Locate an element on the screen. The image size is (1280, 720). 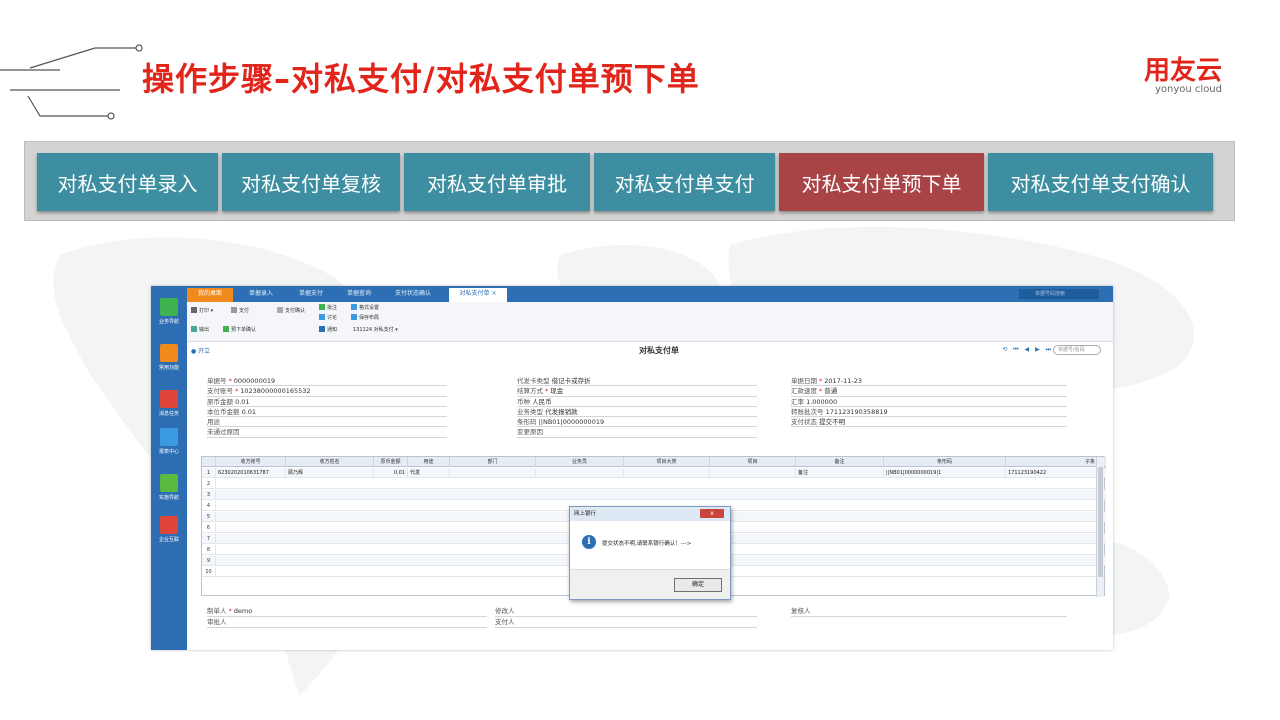
field-reviewer: 复核人 is located at coordinates (929, 611).